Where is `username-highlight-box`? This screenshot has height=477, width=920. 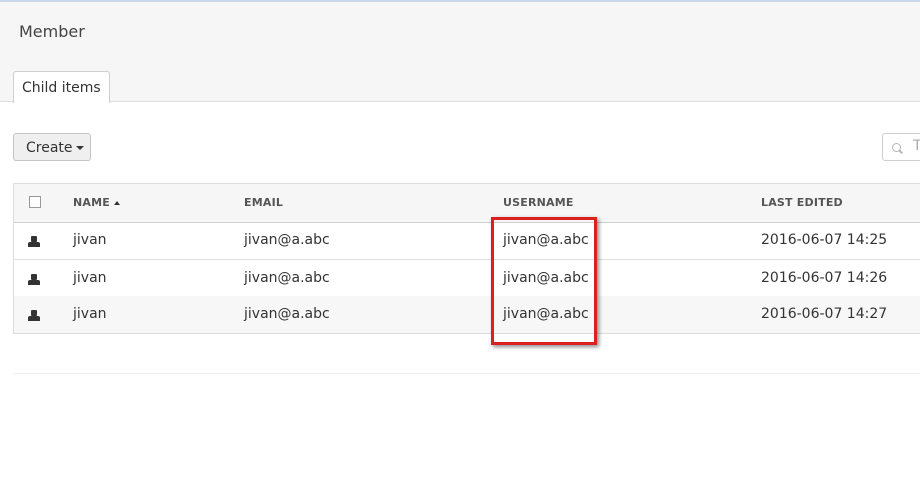
username-highlight-box is located at coordinates (544, 281).